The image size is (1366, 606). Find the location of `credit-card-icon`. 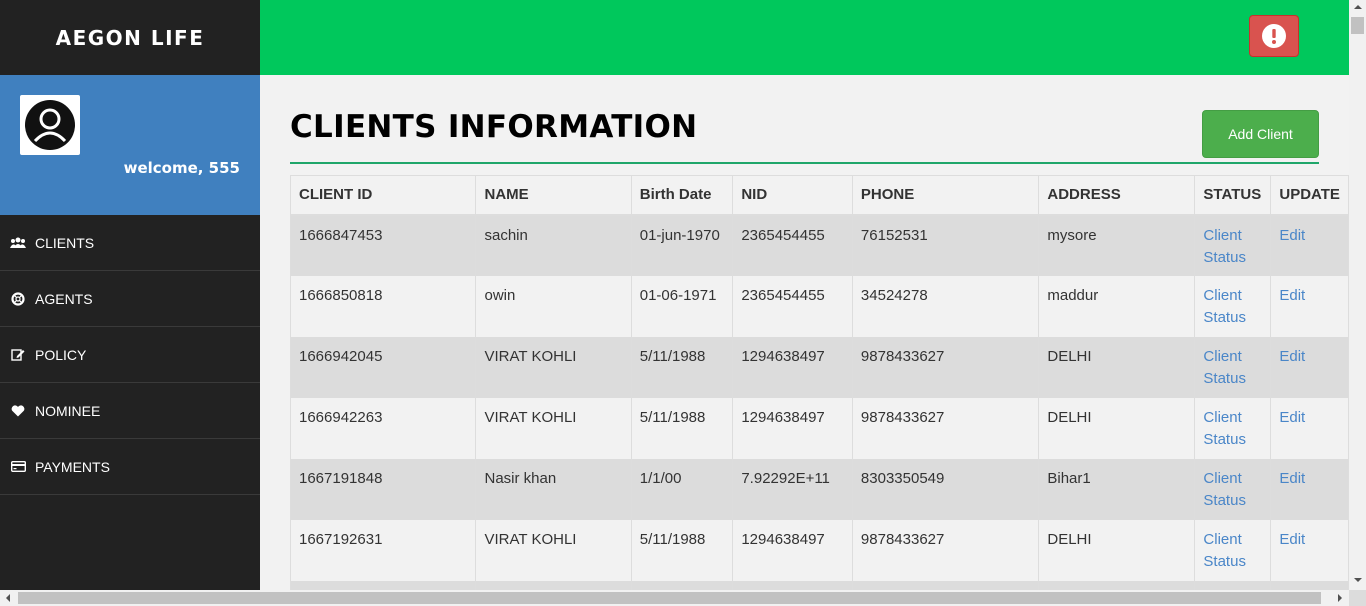

credit-card-icon is located at coordinates (18, 467).